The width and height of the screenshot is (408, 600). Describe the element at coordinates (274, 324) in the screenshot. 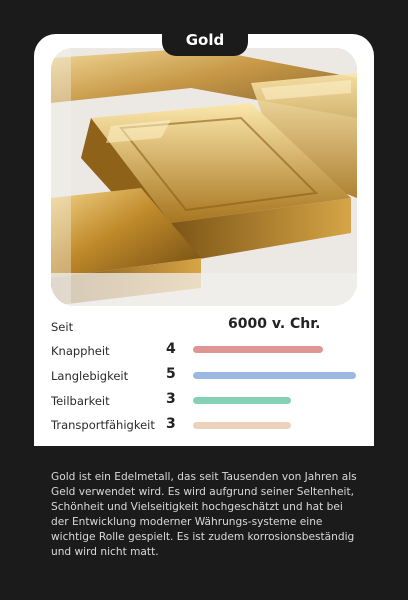

I see `since-value: 6000 v. Chr.` at that location.